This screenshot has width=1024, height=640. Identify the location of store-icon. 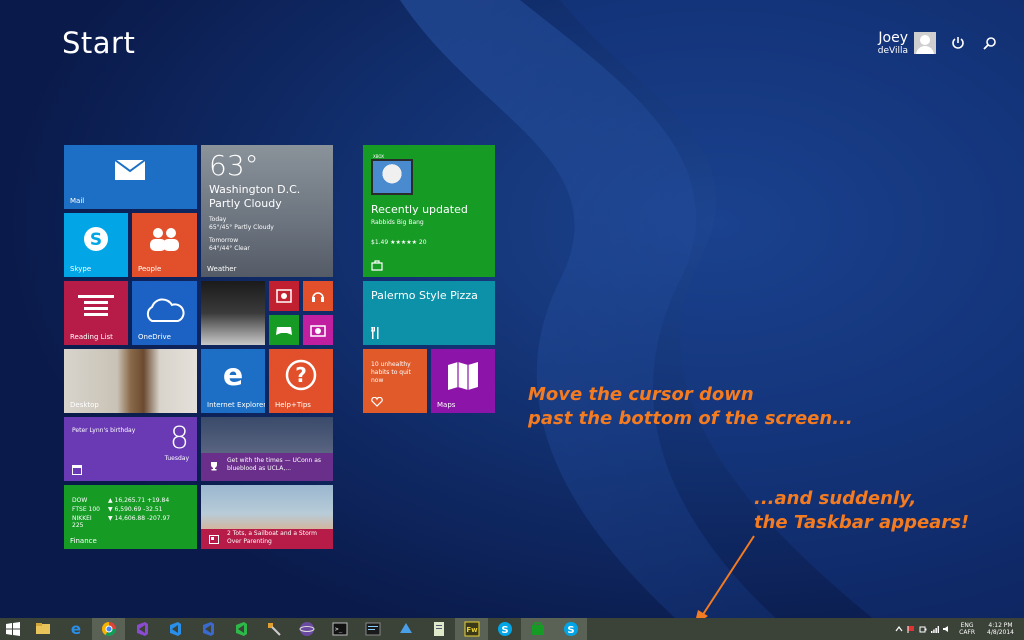
(377, 265).